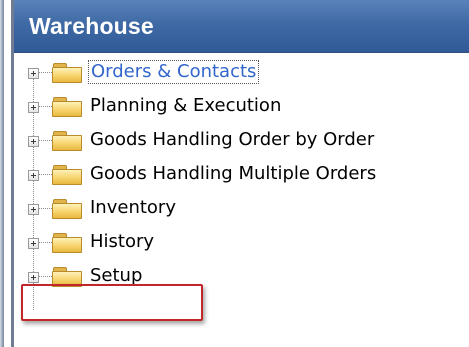 The width and height of the screenshot is (469, 347). Describe the element at coordinates (185, 106) in the screenshot. I see `tree-item-label: Planning & Execution` at that location.